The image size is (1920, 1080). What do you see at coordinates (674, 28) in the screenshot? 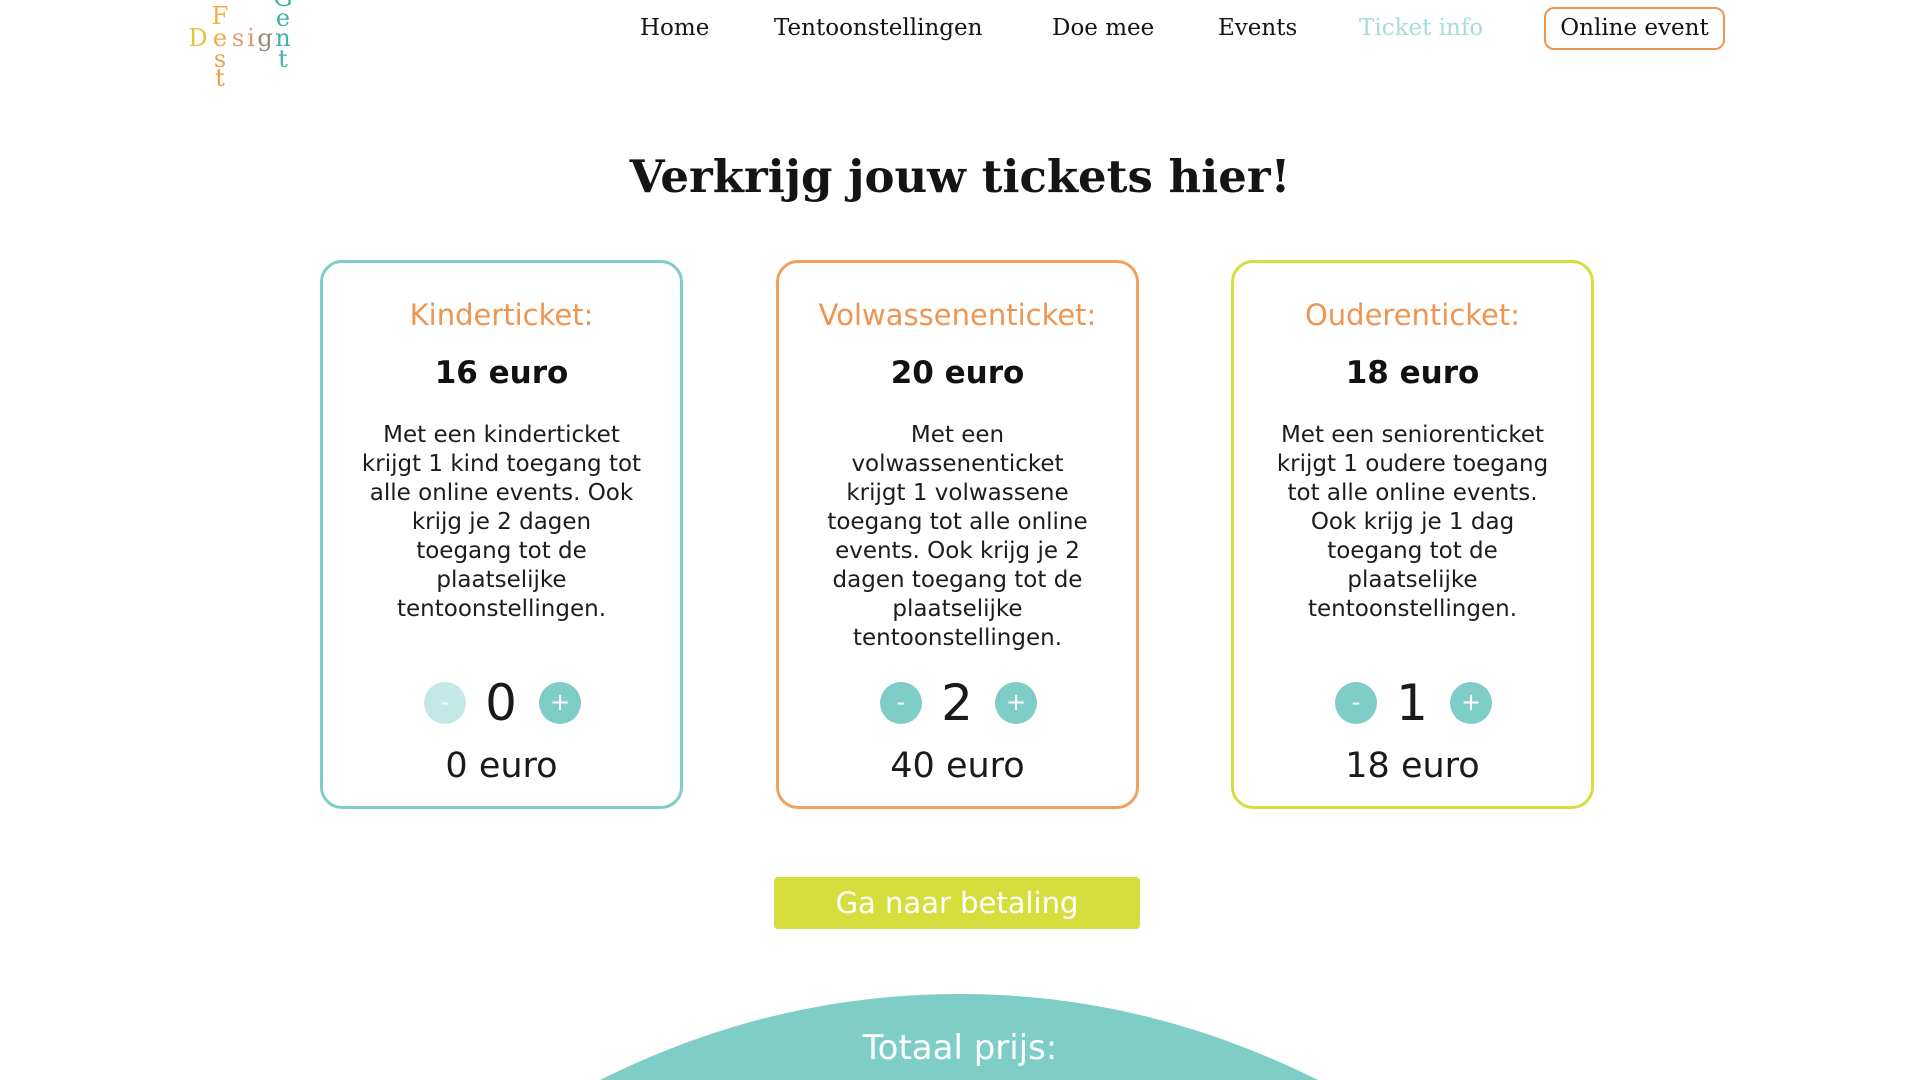
I see `nav-home: Home` at bounding box center [674, 28].